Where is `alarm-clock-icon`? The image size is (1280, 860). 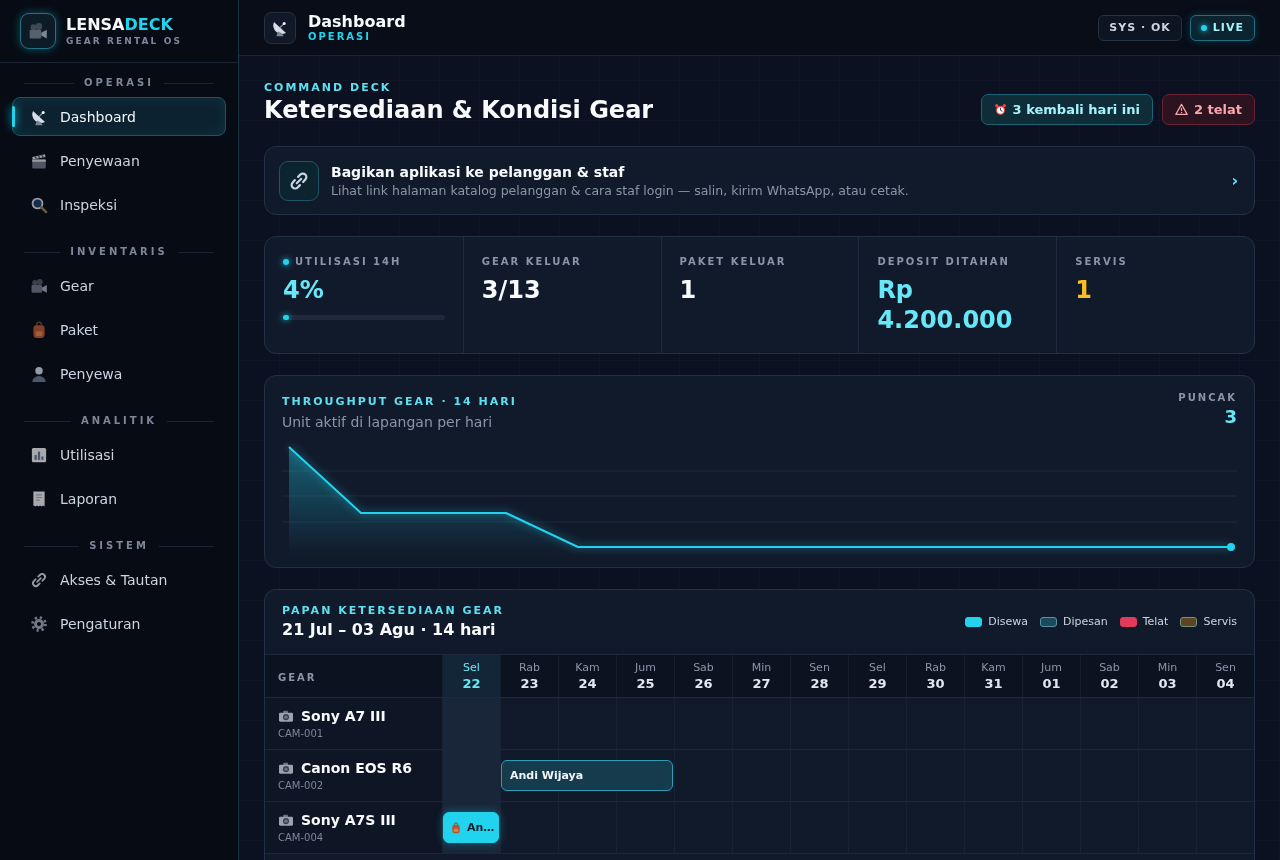
alarm-clock-icon is located at coordinates (1000, 109).